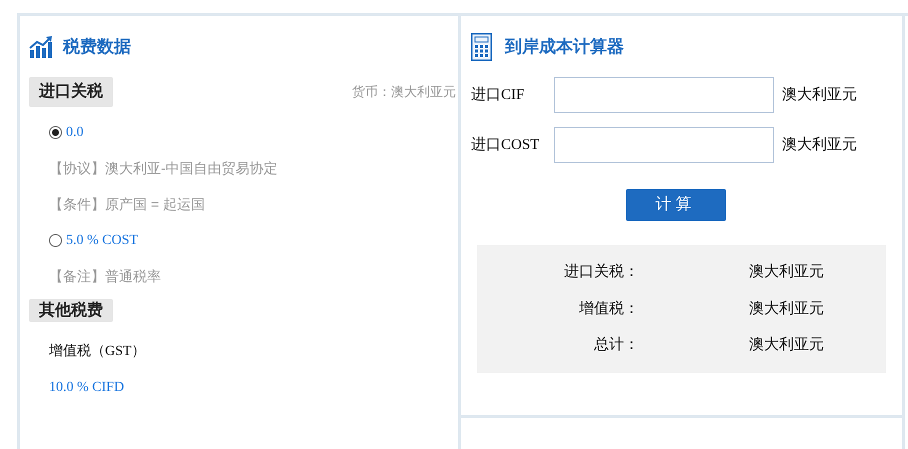 The width and height of the screenshot is (908, 449). I want to click on section-heading: 进口关税, so click(71, 92).